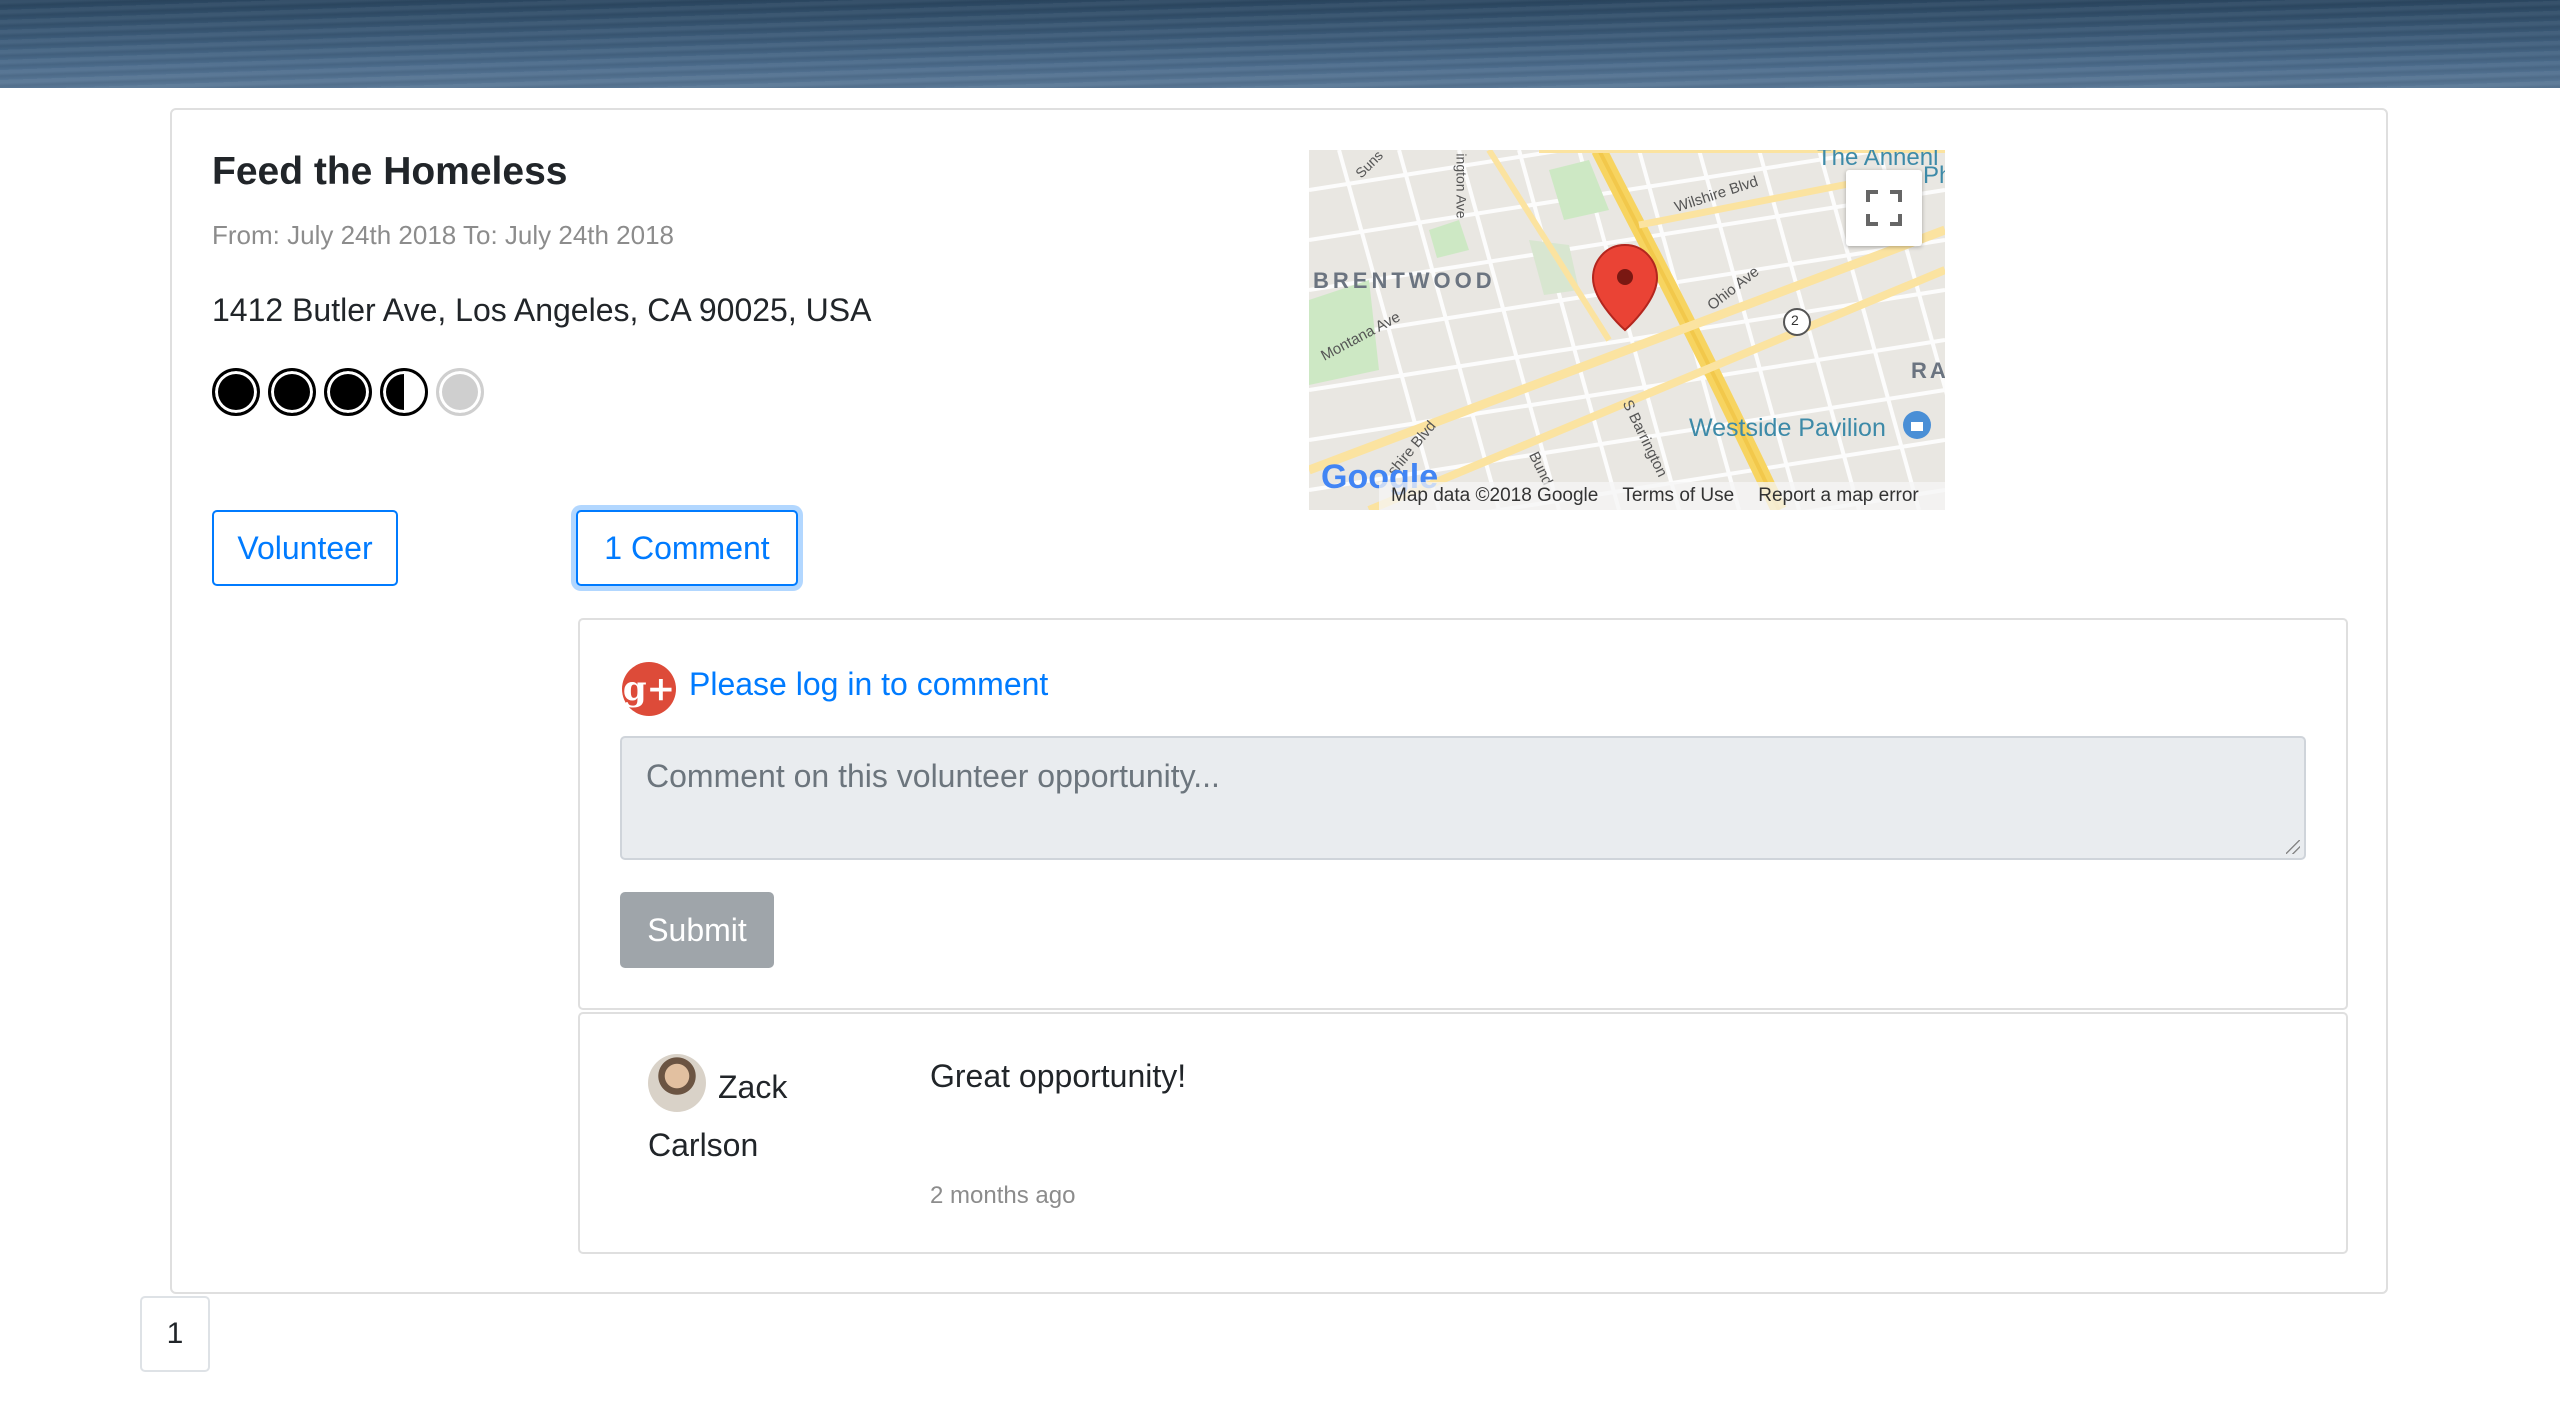 Image resolution: width=2560 pixels, height=1402 pixels. Describe the element at coordinates (1838, 496) in the screenshot. I see `report-map-error-link: Report a map error` at that location.